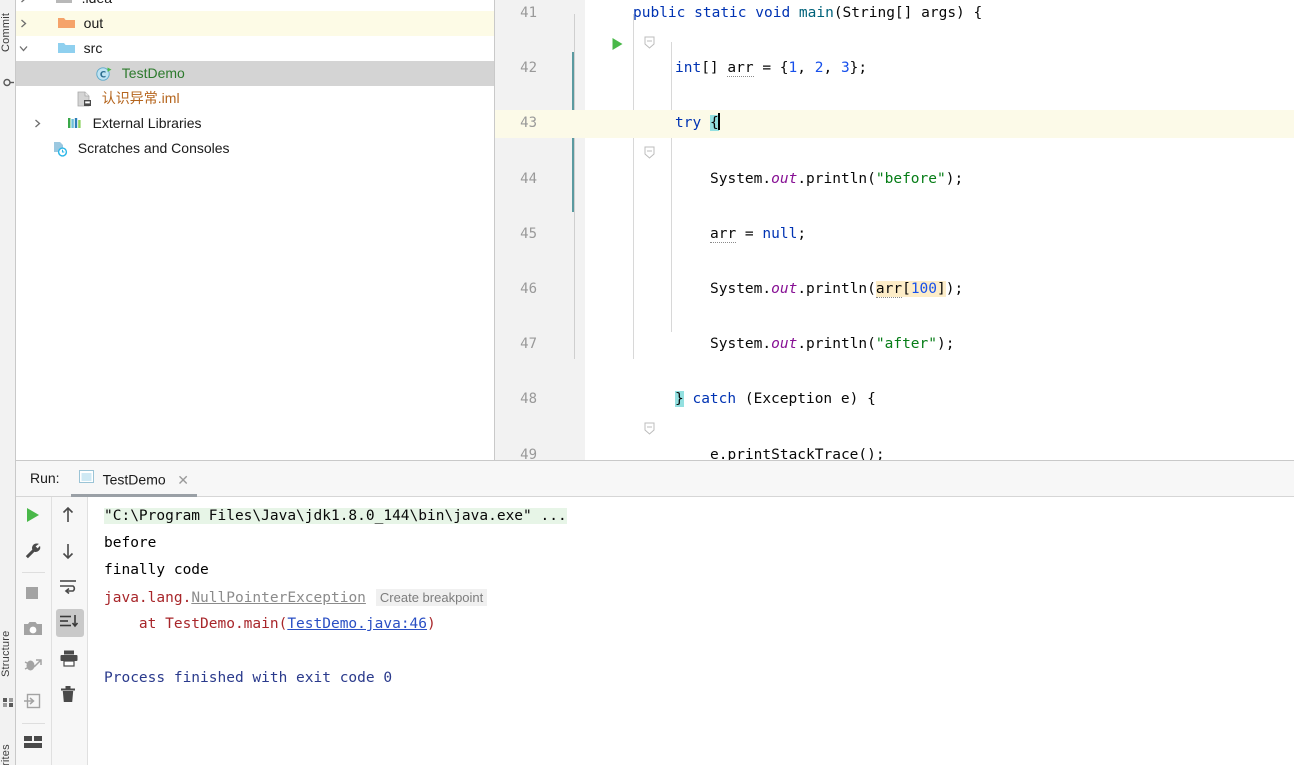  I want to click on sidebar-item-structure: Structure, so click(8, 654).